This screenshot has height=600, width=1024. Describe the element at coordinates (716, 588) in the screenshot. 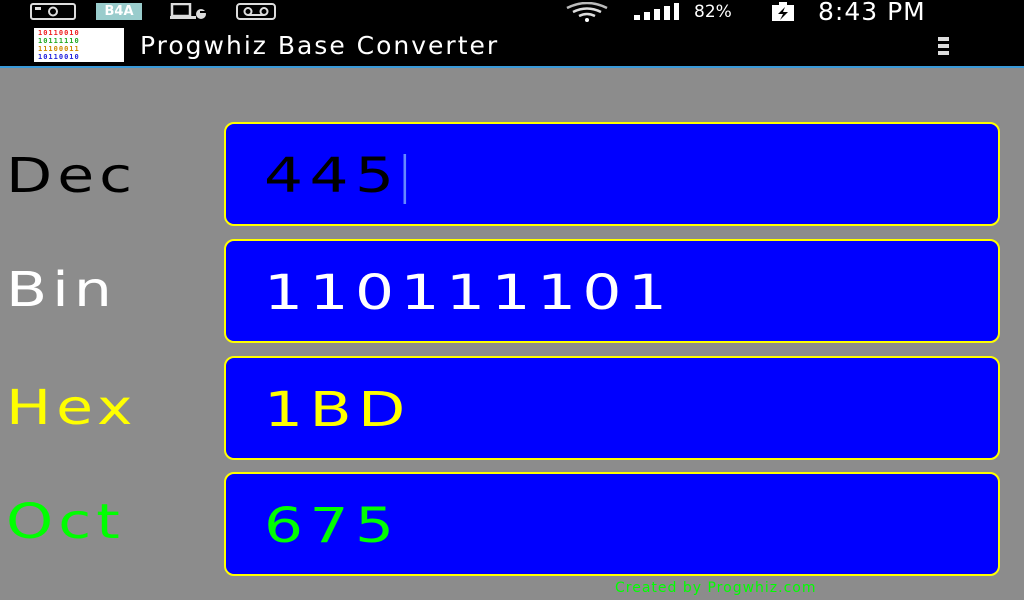

I see `footer-credit: Created by Progwhiz.com` at that location.